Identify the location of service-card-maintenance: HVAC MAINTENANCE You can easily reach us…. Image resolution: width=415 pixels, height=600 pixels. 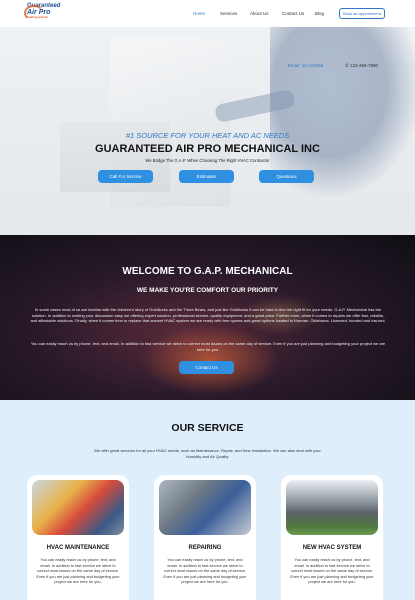
(78, 537).